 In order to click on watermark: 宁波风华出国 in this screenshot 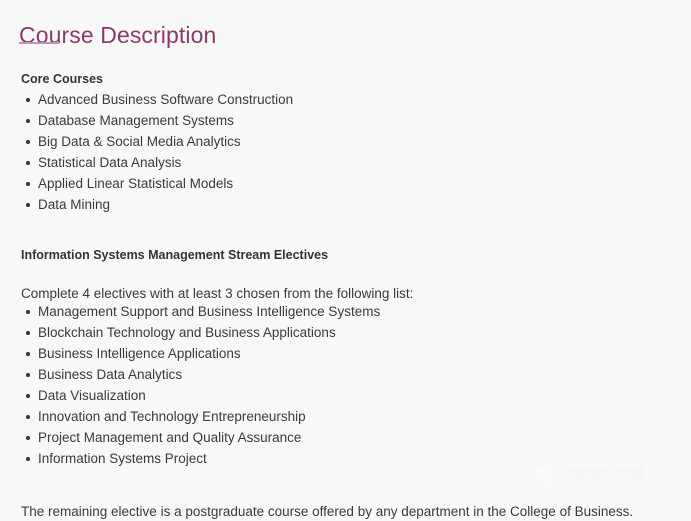, I will do `click(589, 475)`.